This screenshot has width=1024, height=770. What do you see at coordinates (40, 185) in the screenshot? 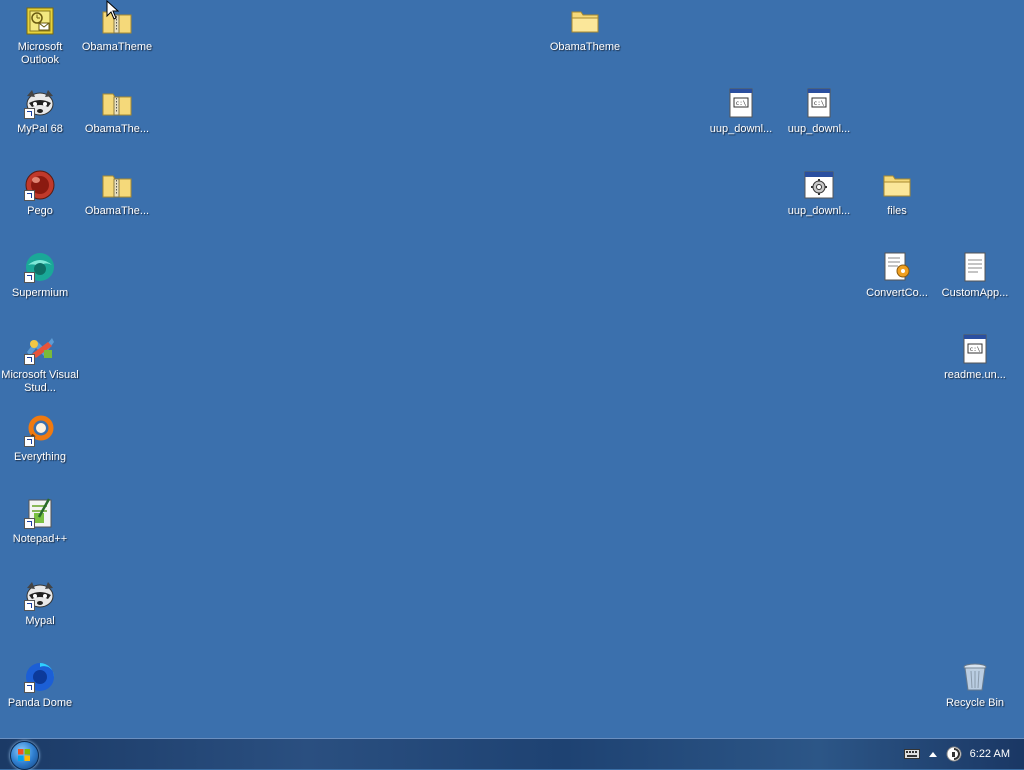
I see `pego-icon` at bounding box center [40, 185].